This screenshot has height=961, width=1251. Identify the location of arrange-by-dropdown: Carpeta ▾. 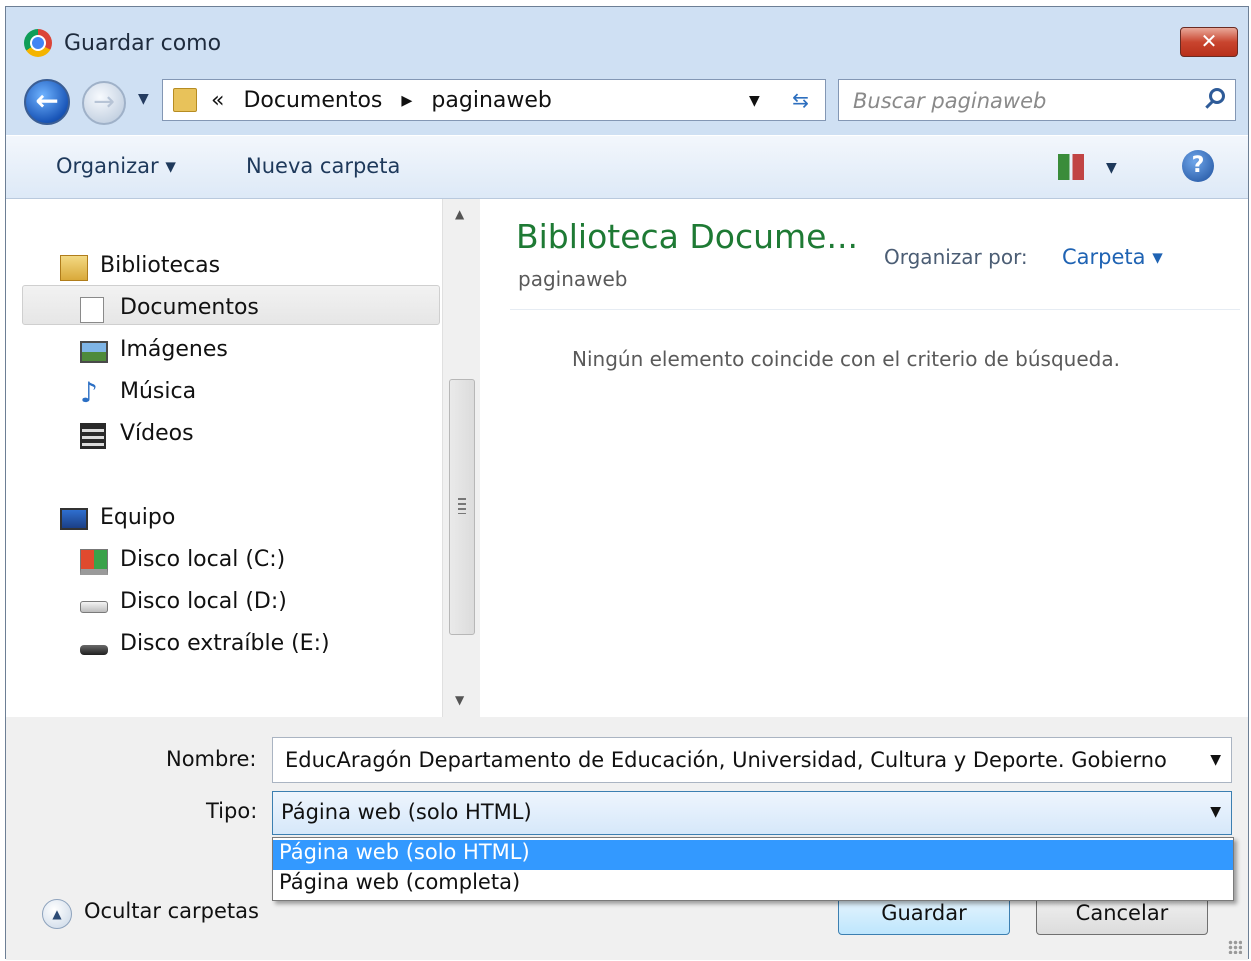
(1112, 257).